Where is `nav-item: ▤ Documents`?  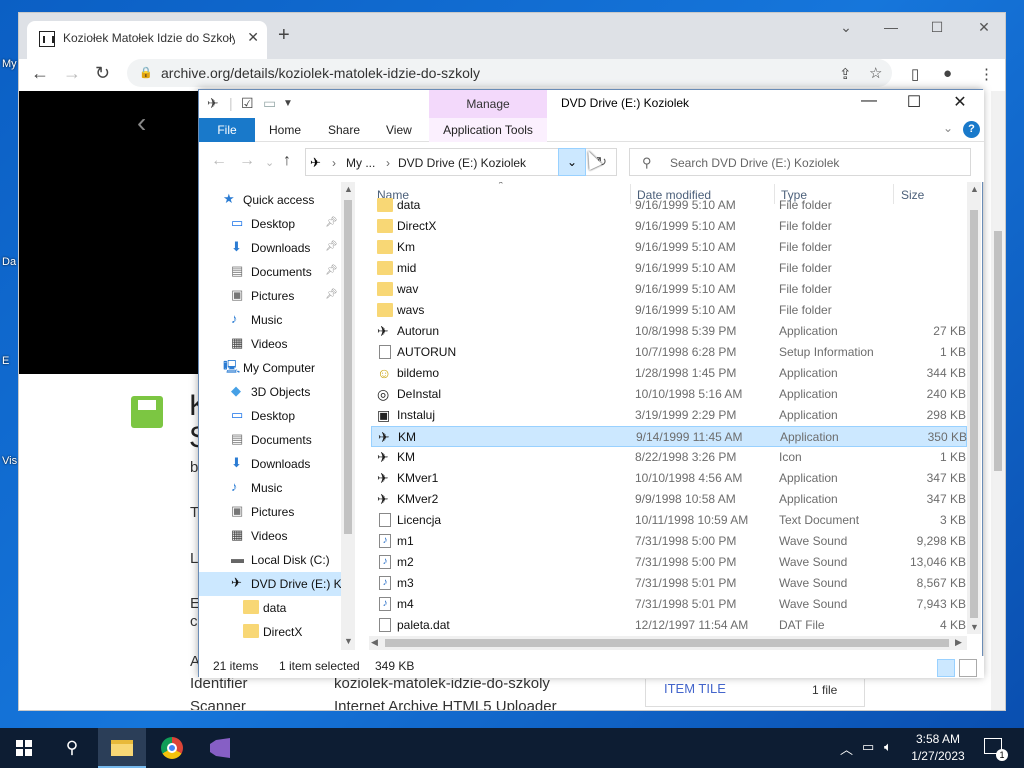
nav-item: ▤ Documents is located at coordinates (269, 440).